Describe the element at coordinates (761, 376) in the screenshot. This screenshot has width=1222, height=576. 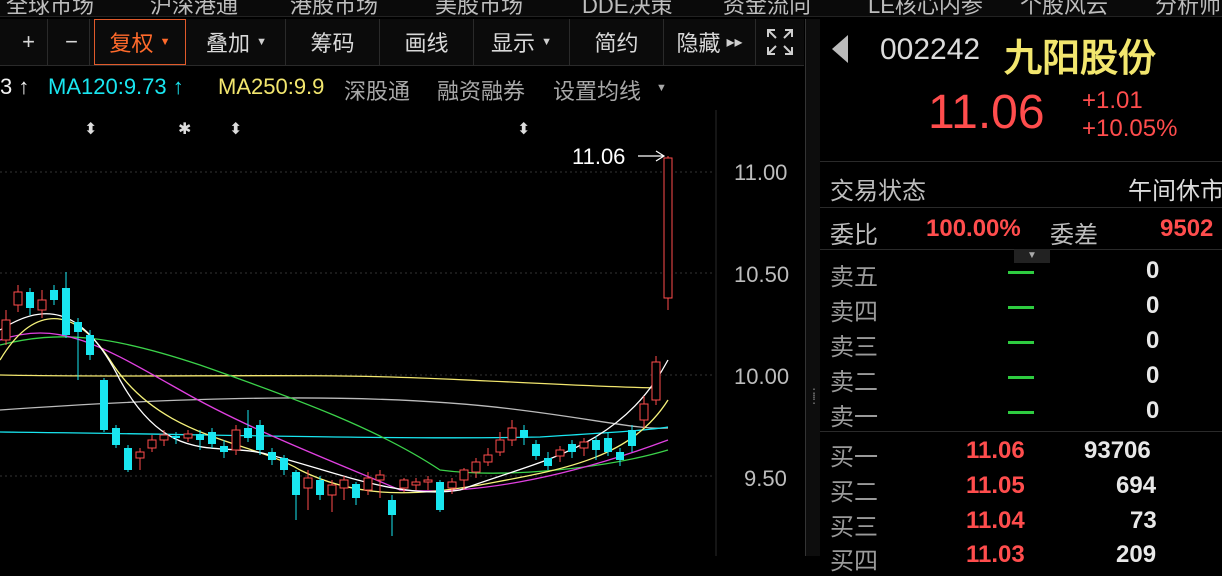
I see `y-tick-label: 10.00` at that location.